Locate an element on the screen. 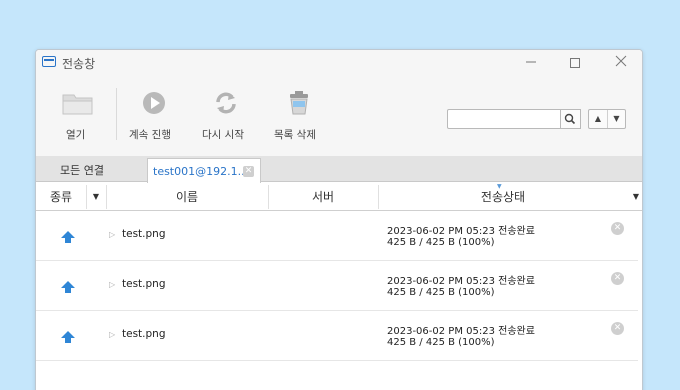 The image size is (680, 390). folder-icon is located at coordinates (77, 104).